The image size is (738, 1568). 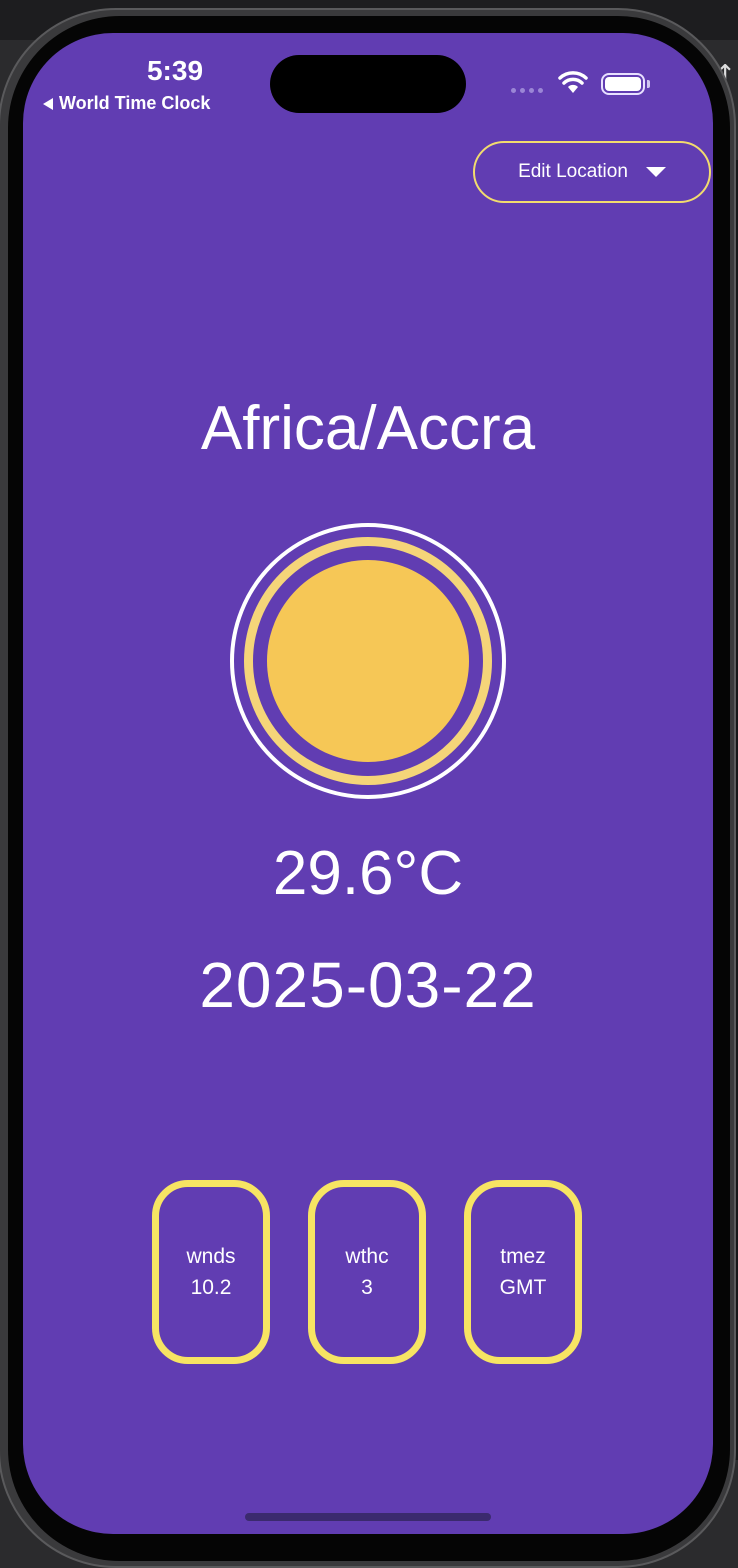 I want to click on temperature-reading: 29.6°C, so click(x=368, y=873).